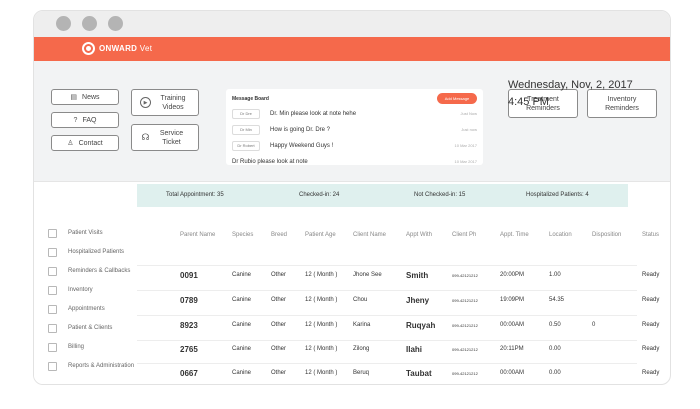  I want to click on message-author: Dr Robert, so click(246, 145).